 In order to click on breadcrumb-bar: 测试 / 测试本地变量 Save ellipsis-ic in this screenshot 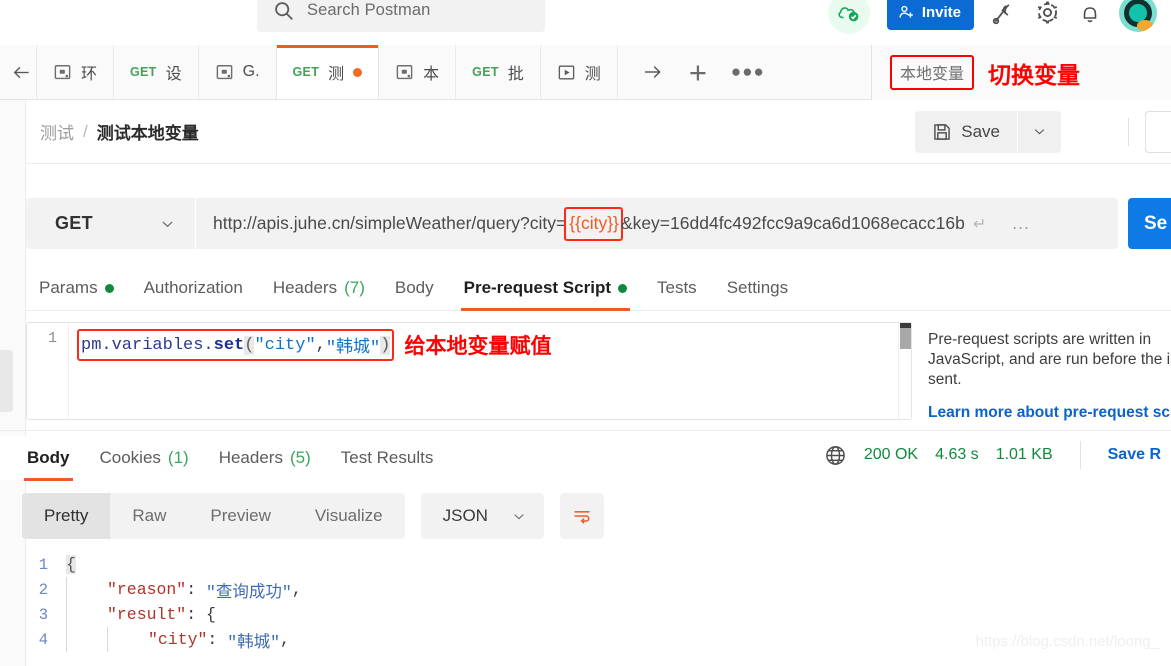, I will do `click(585, 132)`.